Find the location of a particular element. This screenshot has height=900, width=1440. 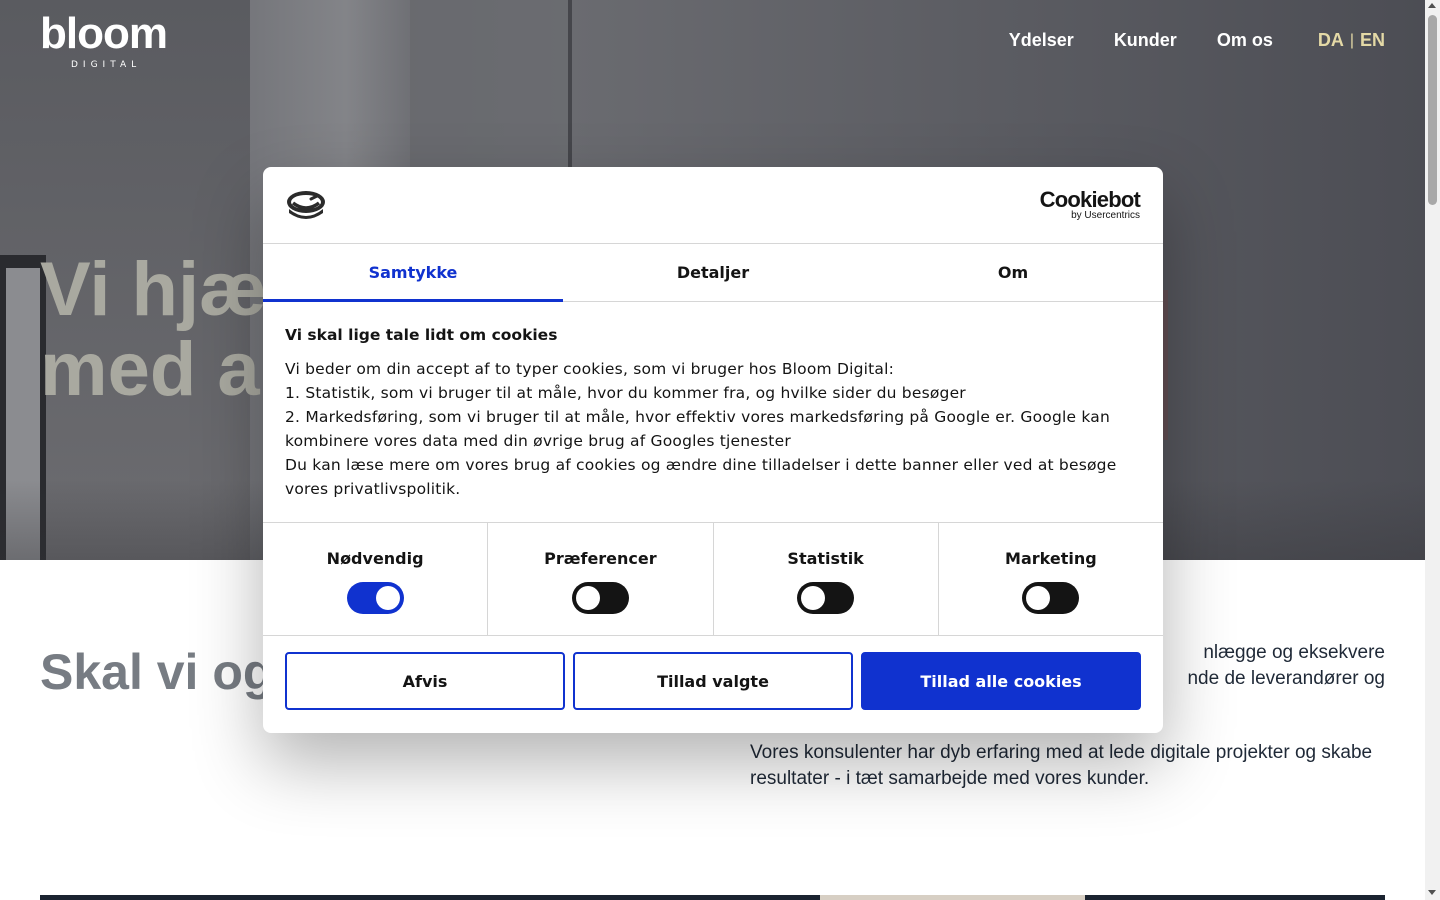

language-switcher: DA | EN is located at coordinates (1351, 40).